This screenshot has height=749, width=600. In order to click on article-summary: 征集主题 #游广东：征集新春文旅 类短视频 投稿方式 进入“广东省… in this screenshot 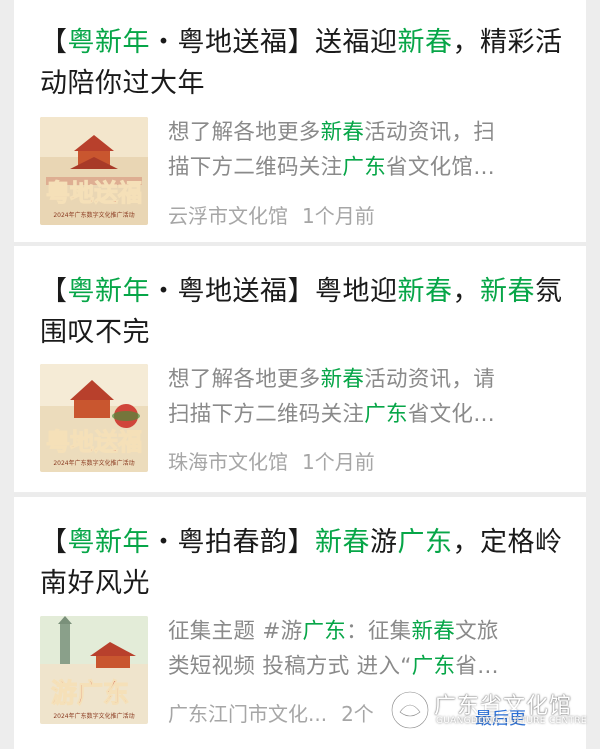, I will do `click(333, 649)`.